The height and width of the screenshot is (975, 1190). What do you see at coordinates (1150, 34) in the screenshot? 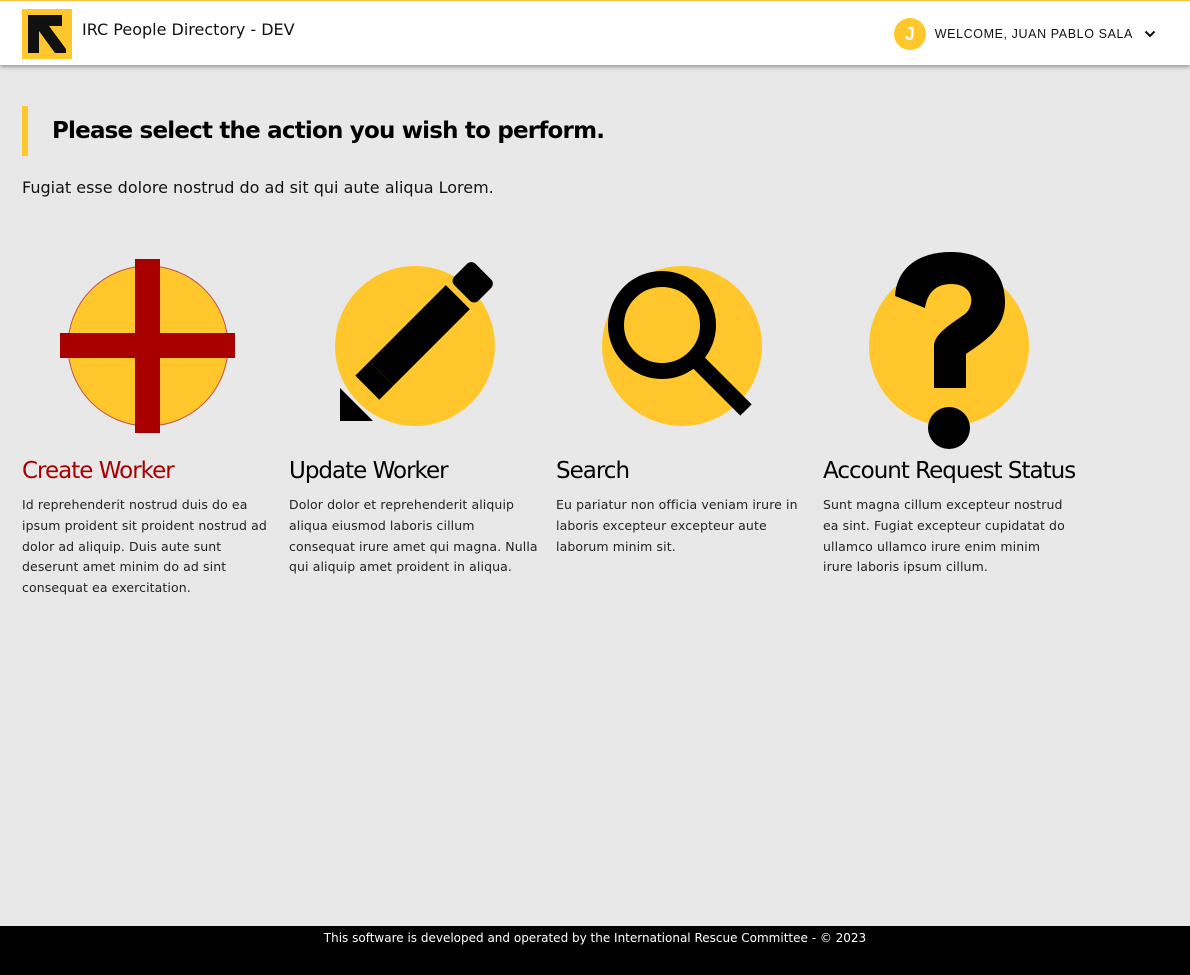
I see `chevron-down-icon` at bounding box center [1150, 34].